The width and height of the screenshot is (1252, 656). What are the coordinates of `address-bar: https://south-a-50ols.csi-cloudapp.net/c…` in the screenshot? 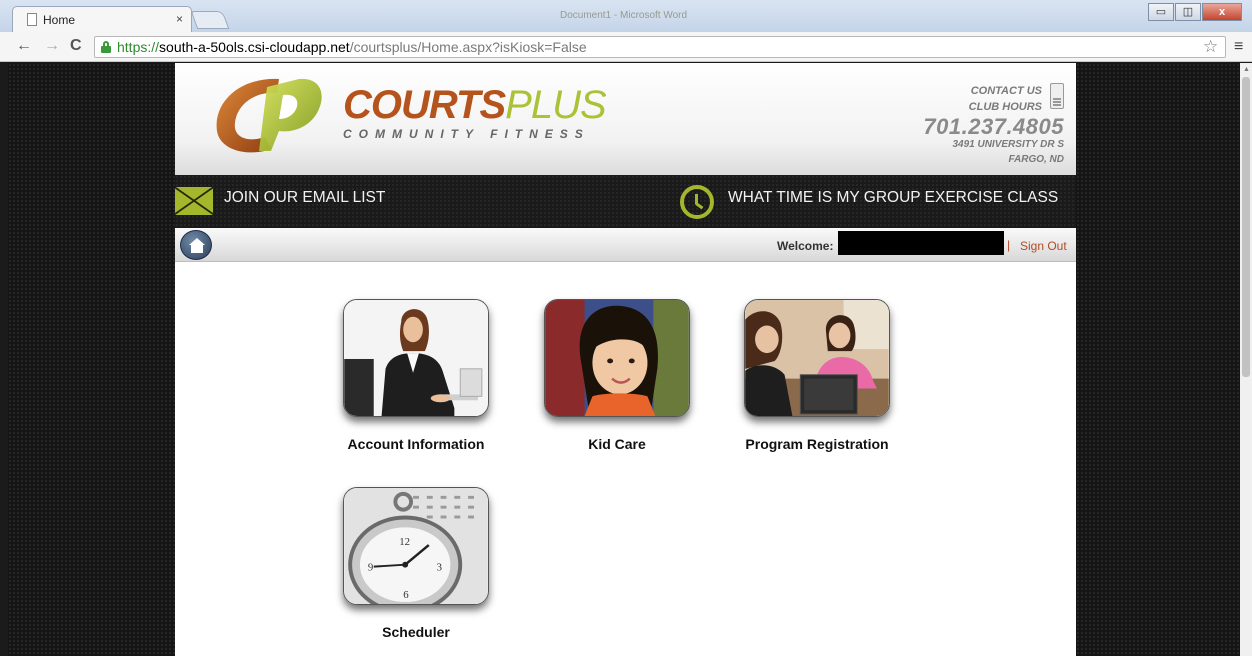 It's located at (660, 47).